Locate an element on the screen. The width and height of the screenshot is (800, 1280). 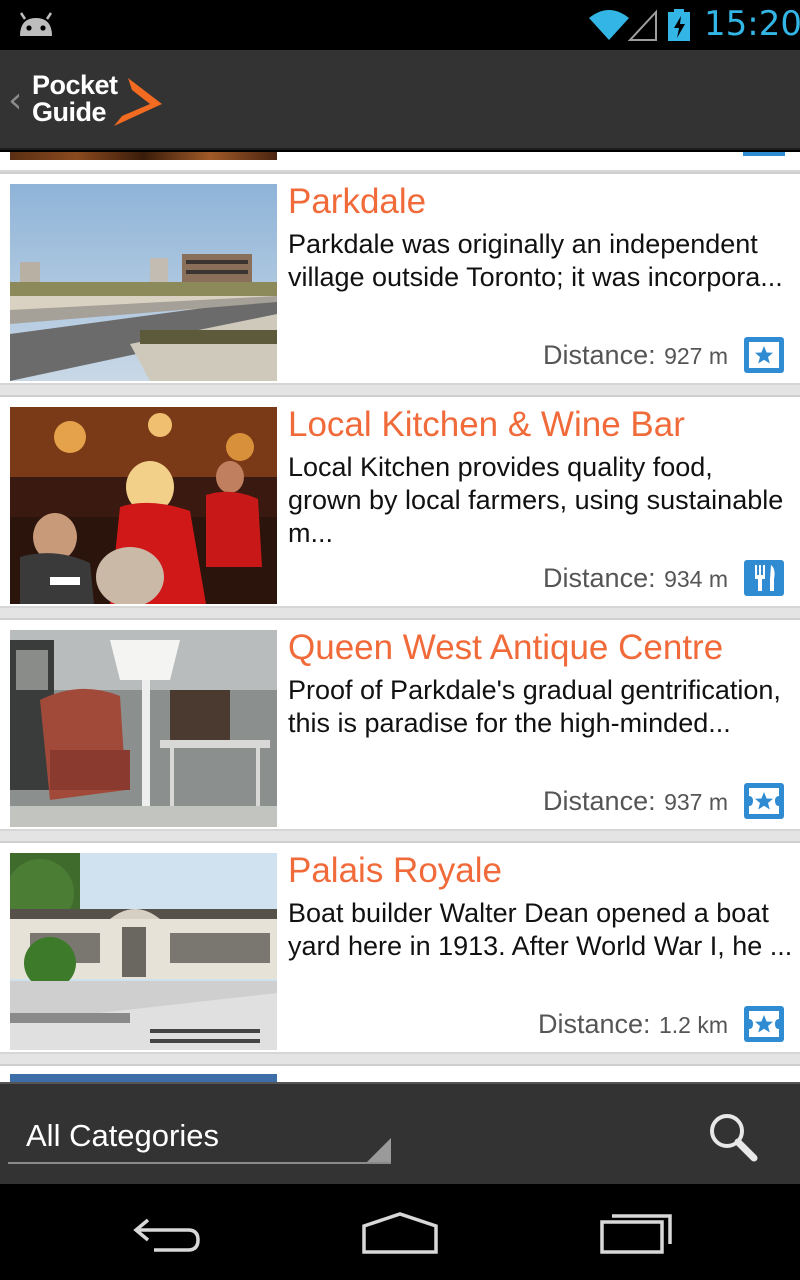
distance-value: 937 m is located at coordinates (696, 802).